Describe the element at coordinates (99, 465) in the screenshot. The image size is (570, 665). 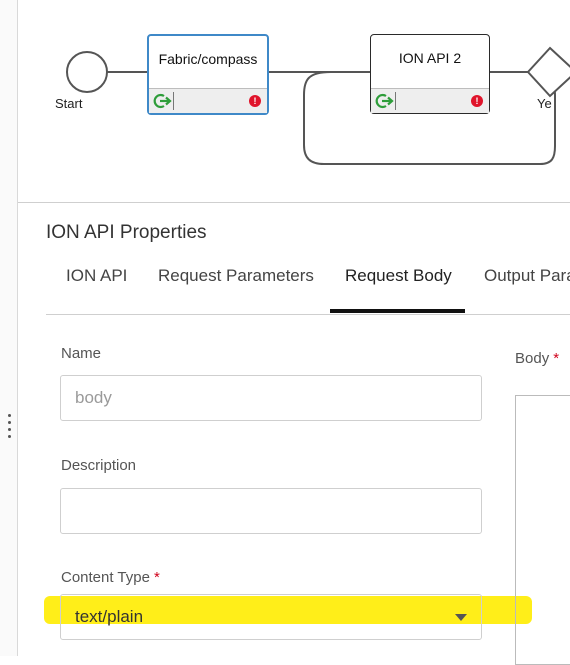
I see `description-label: Description` at that location.